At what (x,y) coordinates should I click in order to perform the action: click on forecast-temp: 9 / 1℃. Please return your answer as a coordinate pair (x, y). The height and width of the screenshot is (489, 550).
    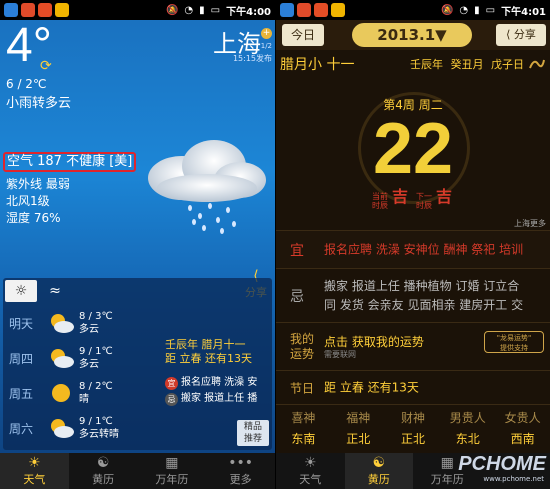
    Looking at the image, I should click on (96, 351).